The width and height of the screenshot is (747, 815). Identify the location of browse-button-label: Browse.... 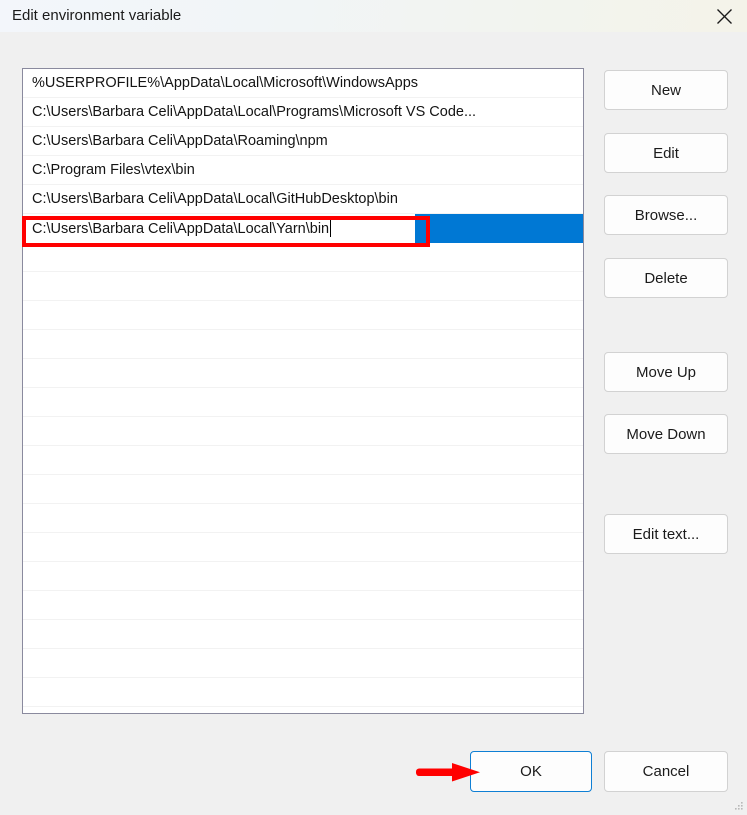
(666, 215).